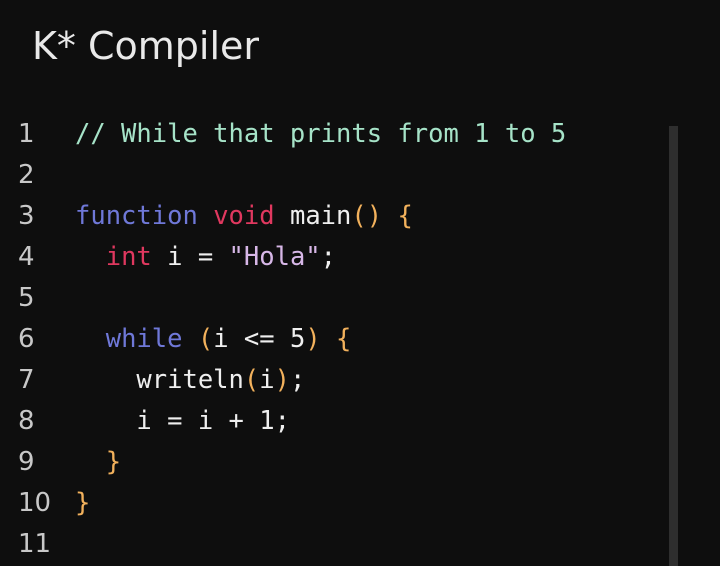 This screenshot has height=566, width=720. Describe the element at coordinates (259, 339) in the screenshot. I see `code-token-plain: i <= 5` at that location.